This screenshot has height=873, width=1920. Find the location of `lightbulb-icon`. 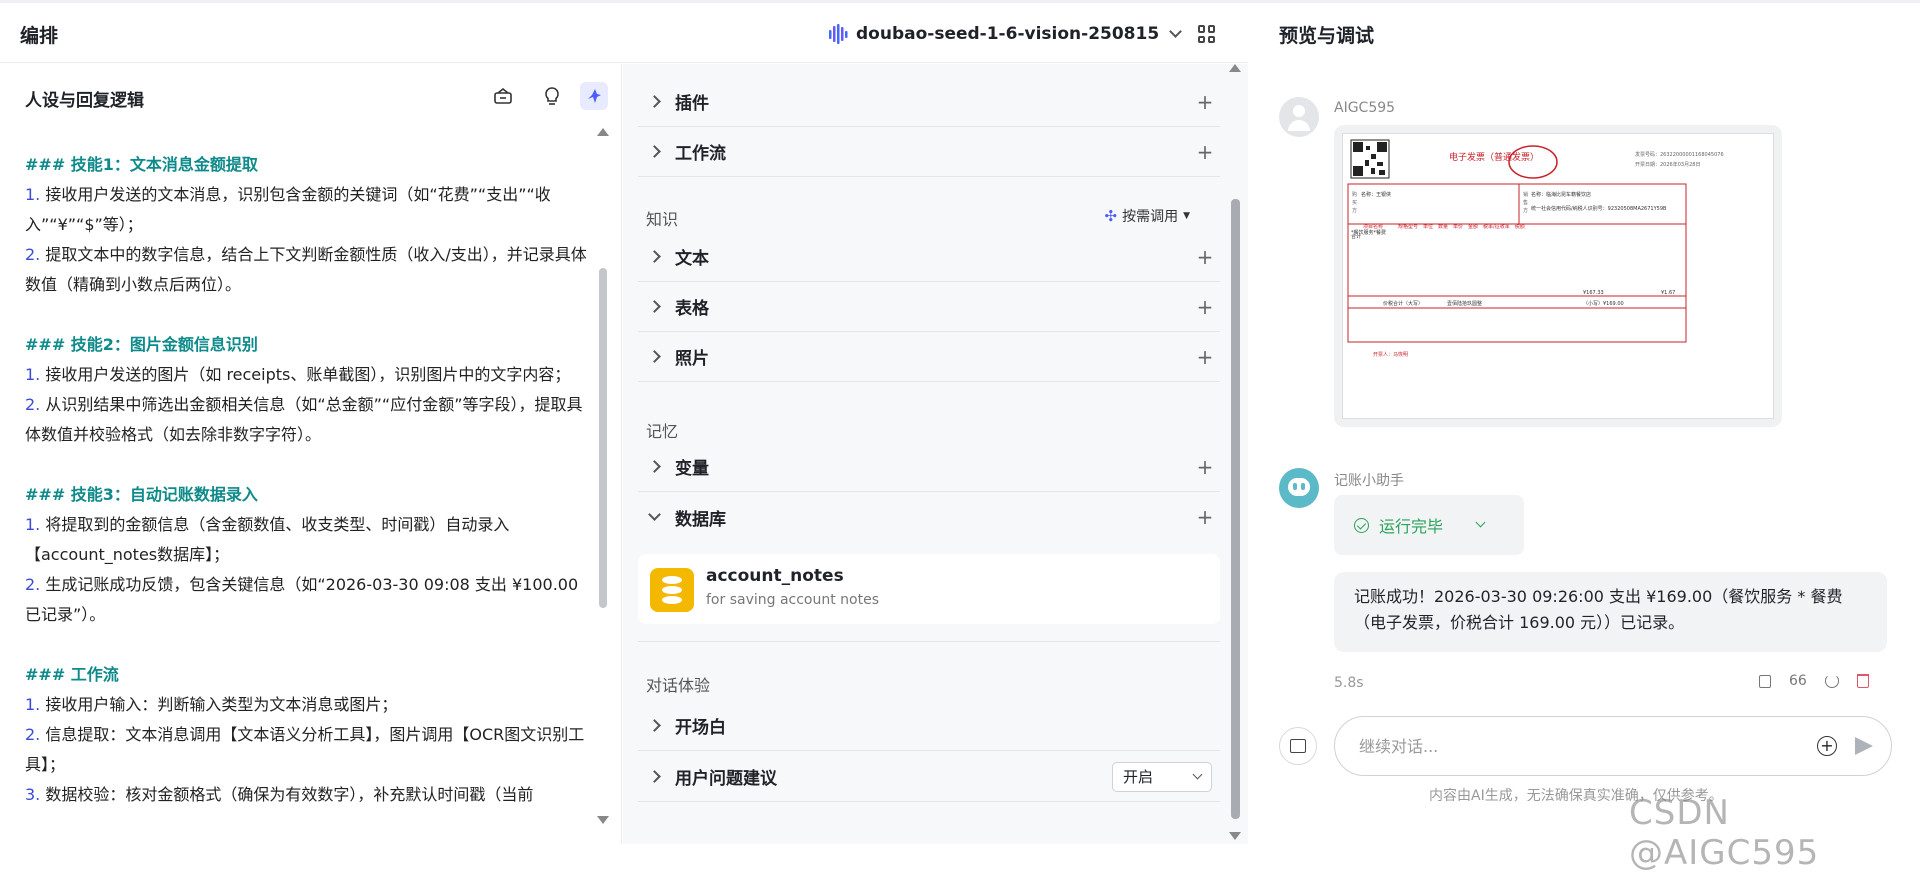

lightbulb-icon is located at coordinates (552, 96).